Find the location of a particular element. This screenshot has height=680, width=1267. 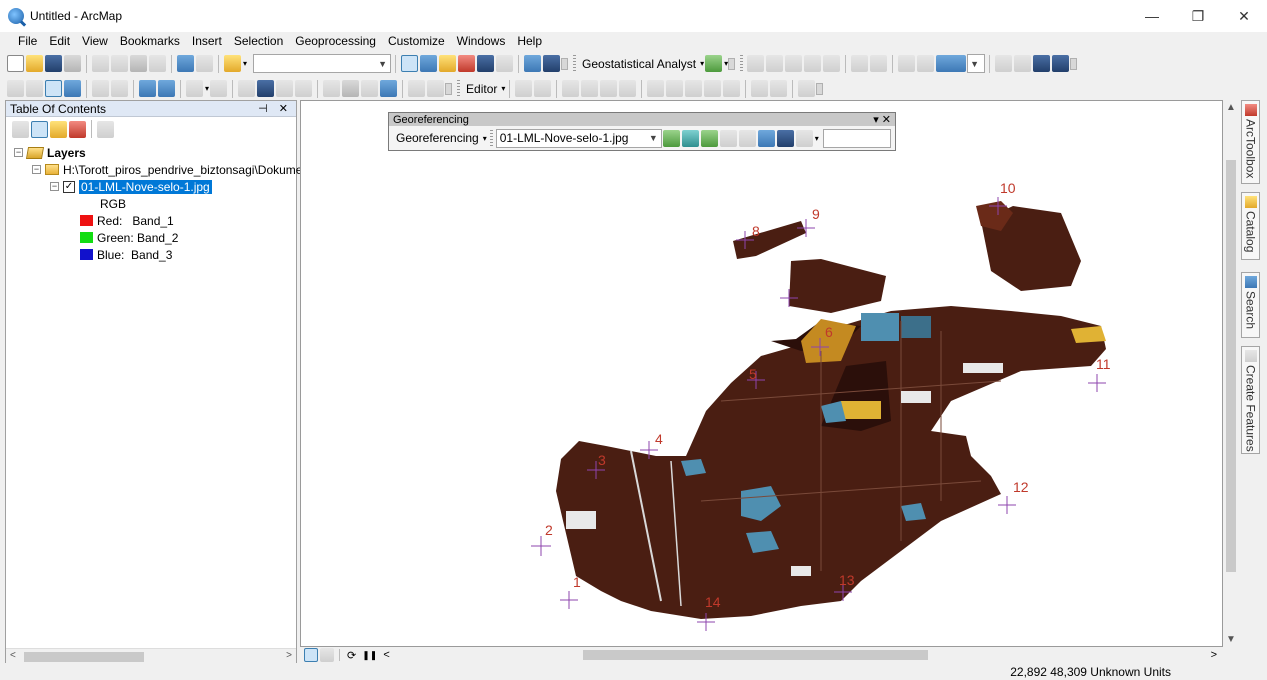

toc-options-icon is located at coordinates (105, 129).